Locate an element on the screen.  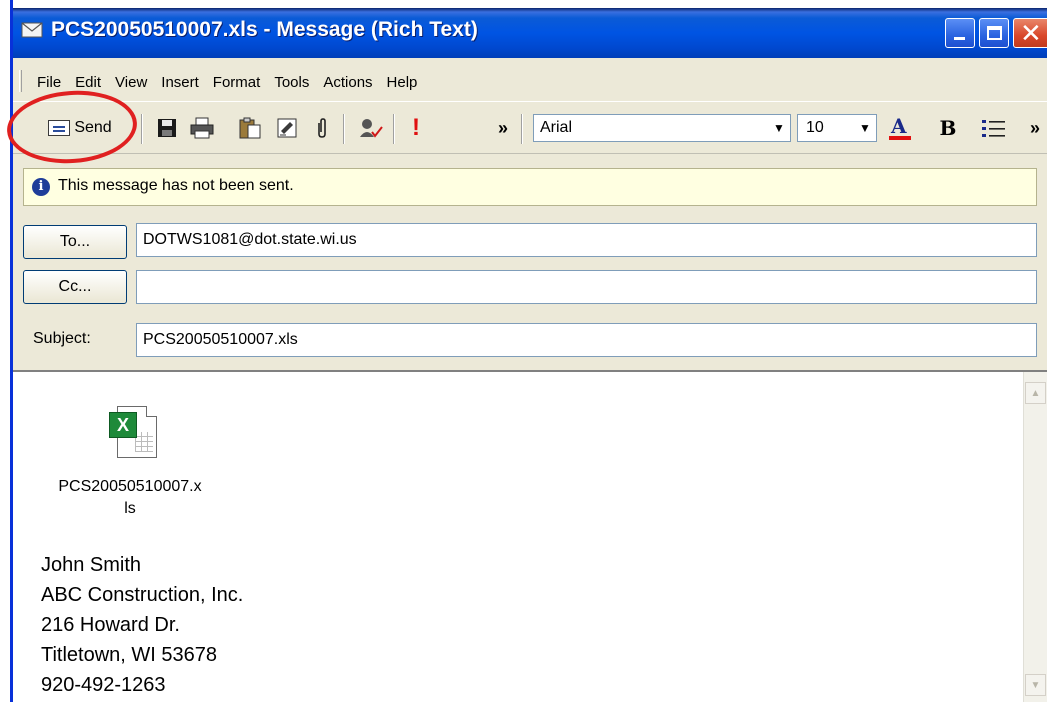
to-field-value: DOTWS1081@dot.state.wi.us is located at coordinates (250, 239).